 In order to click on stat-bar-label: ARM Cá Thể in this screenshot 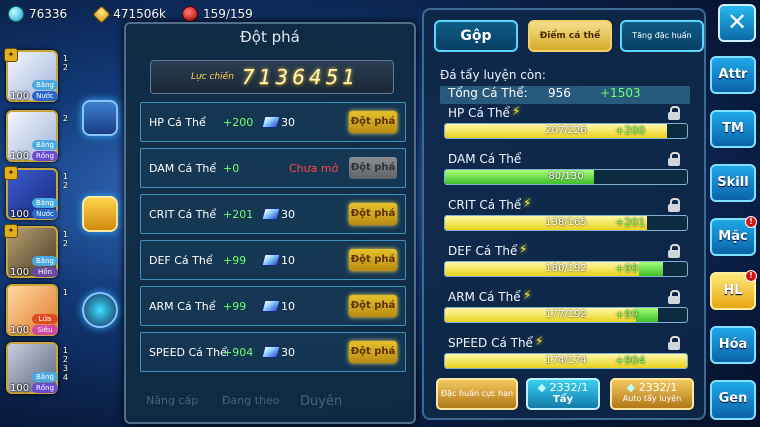, I will do `click(484, 297)`.